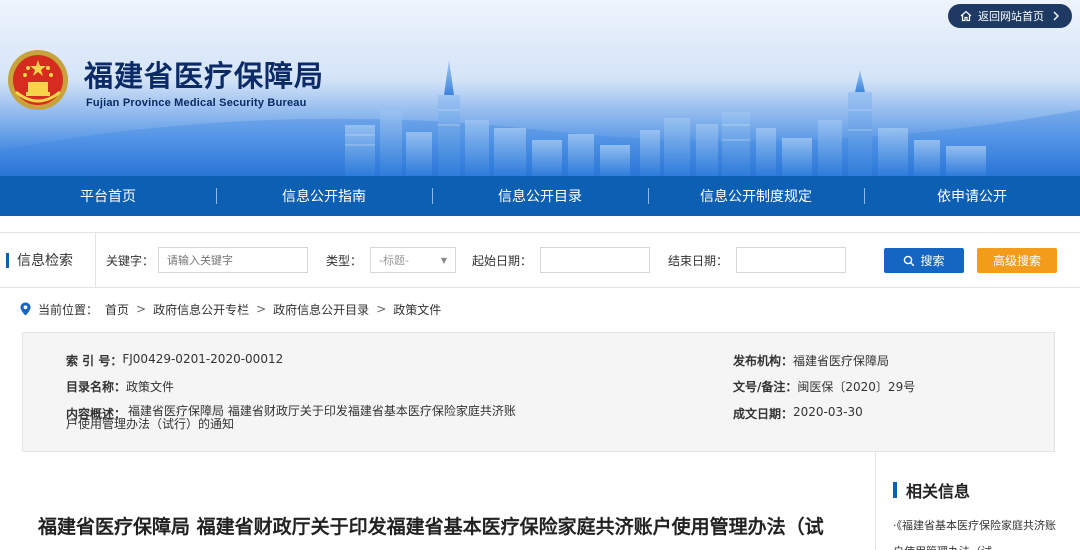 This screenshot has height=550, width=1080. I want to click on meta-date-row: 成文日期： 2020-03-30, so click(798, 413).